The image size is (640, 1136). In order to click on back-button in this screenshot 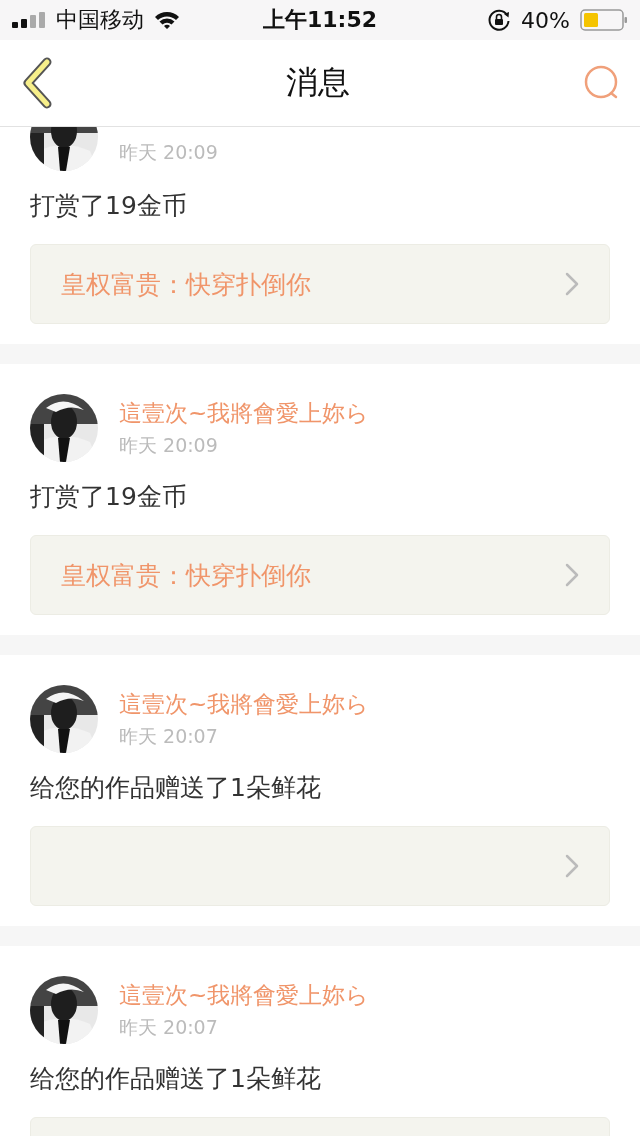, I will do `click(37, 83)`.